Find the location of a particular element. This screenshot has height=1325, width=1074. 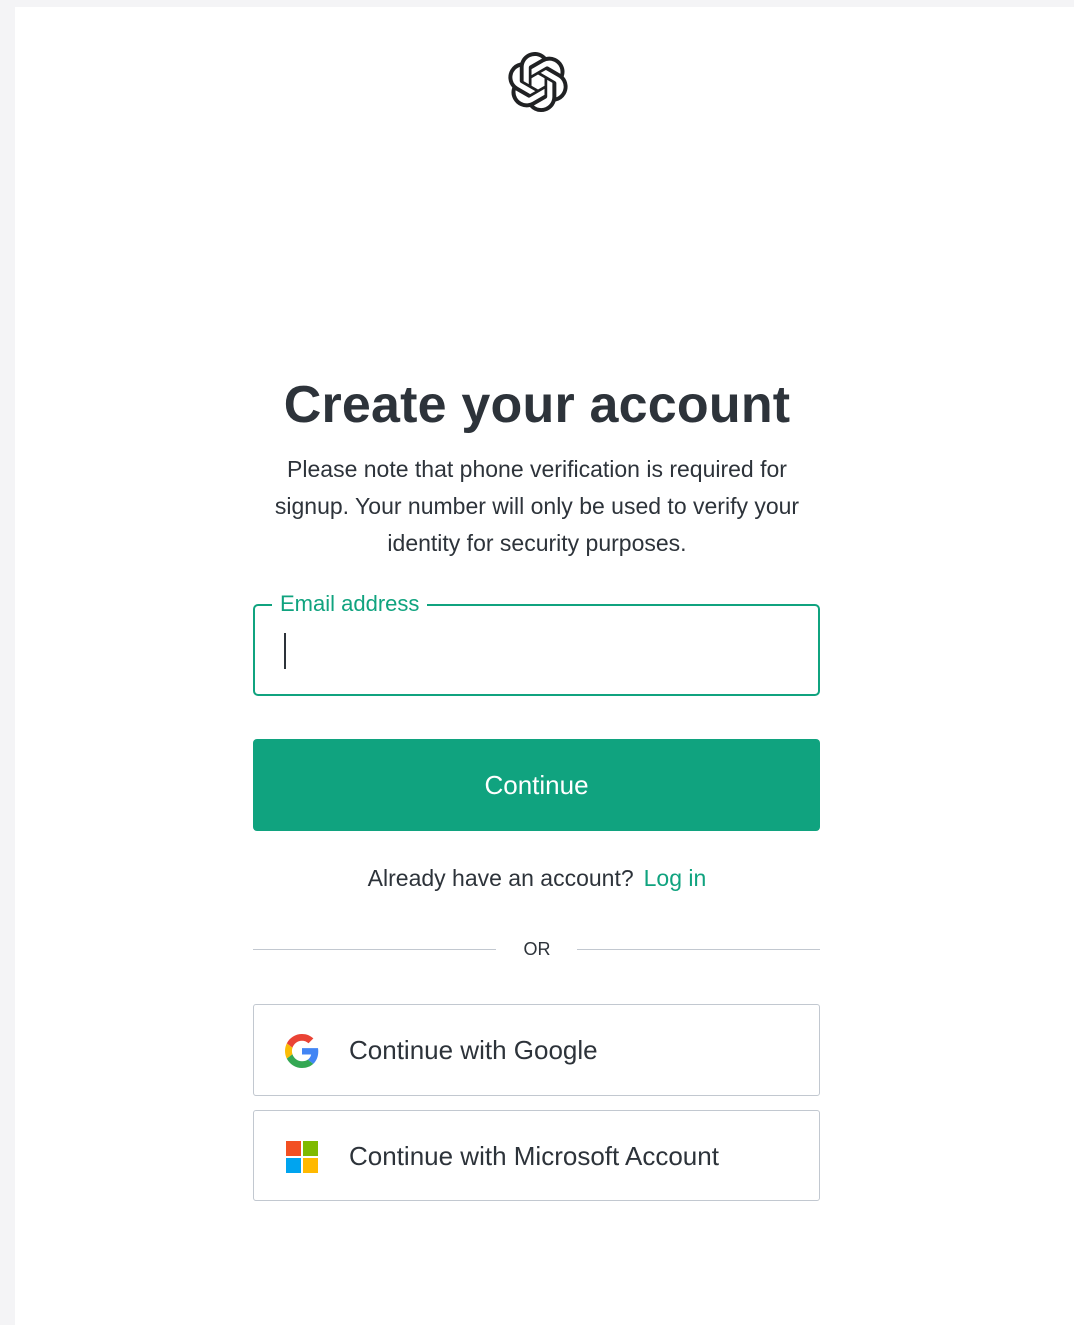

openai-logo-icon is located at coordinates (538, 82).